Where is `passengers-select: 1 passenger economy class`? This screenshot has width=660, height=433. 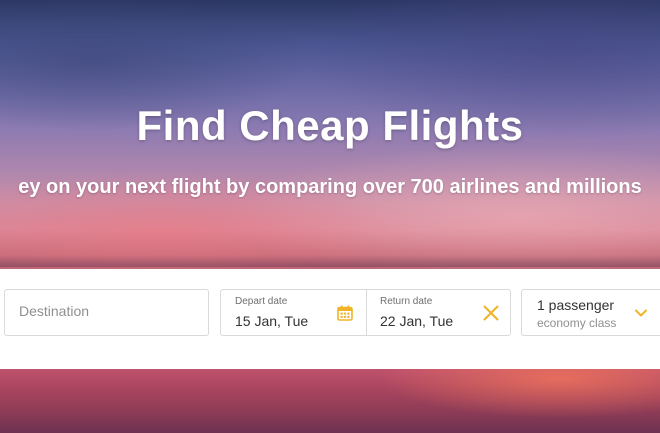 passengers-select: 1 passenger economy class is located at coordinates (590, 312).